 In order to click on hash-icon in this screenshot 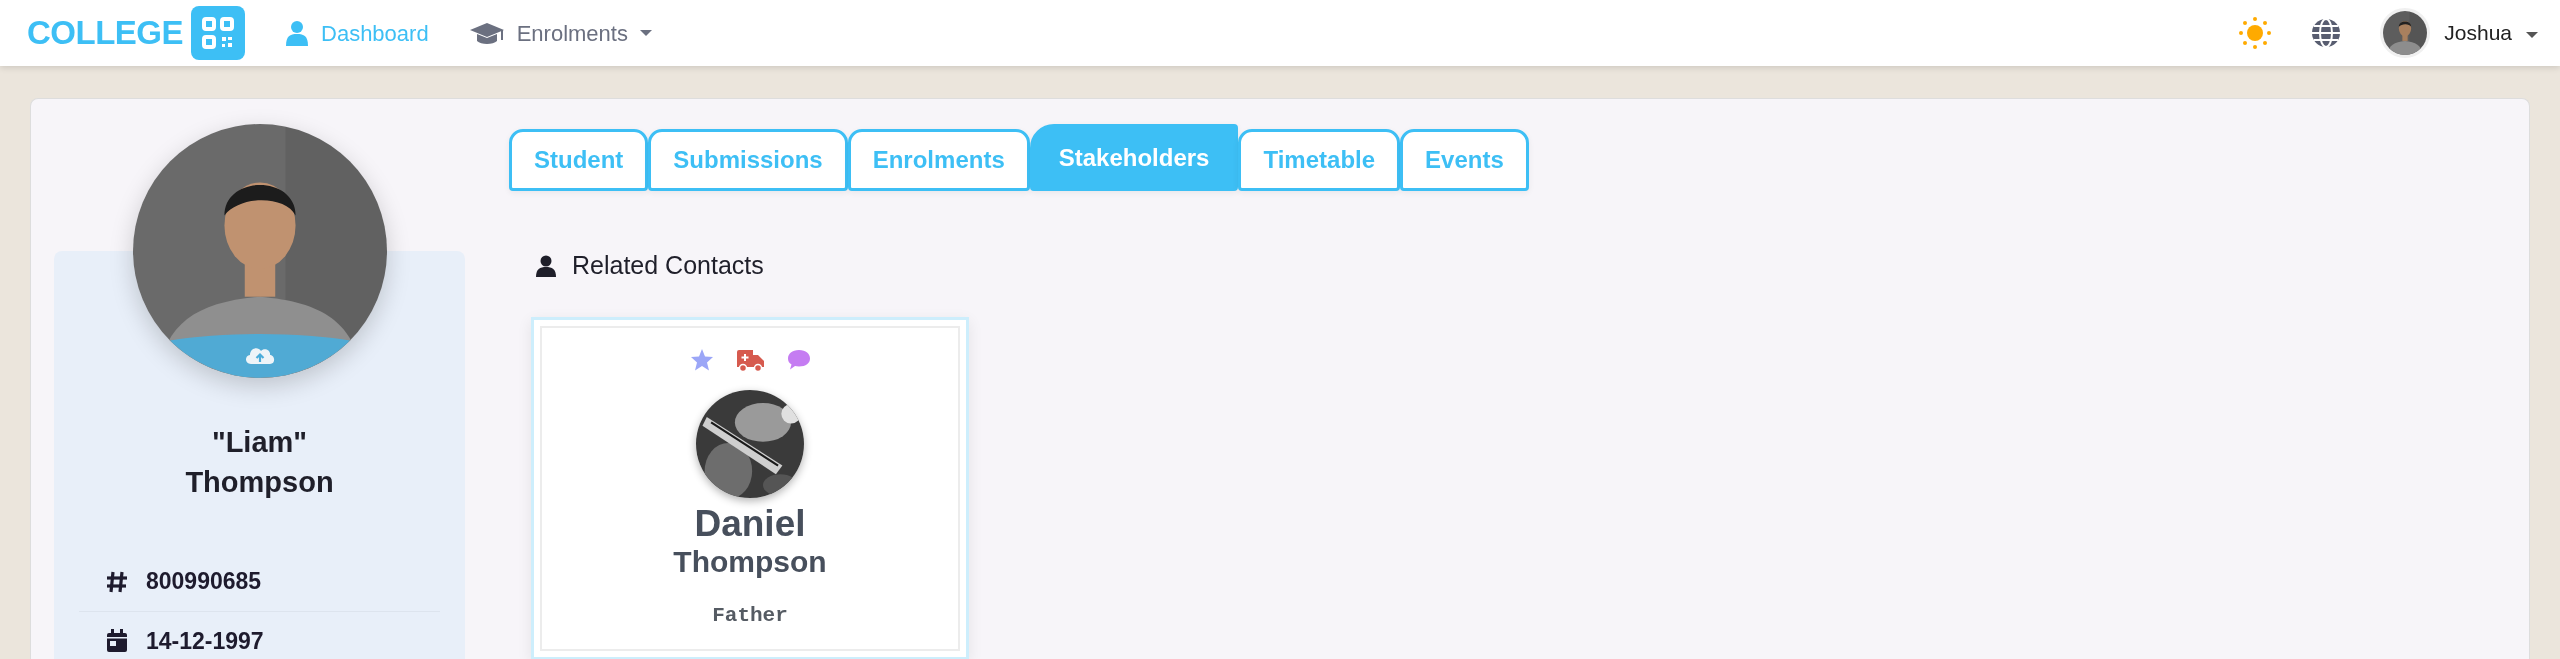, I will do `click(117, 581)`.